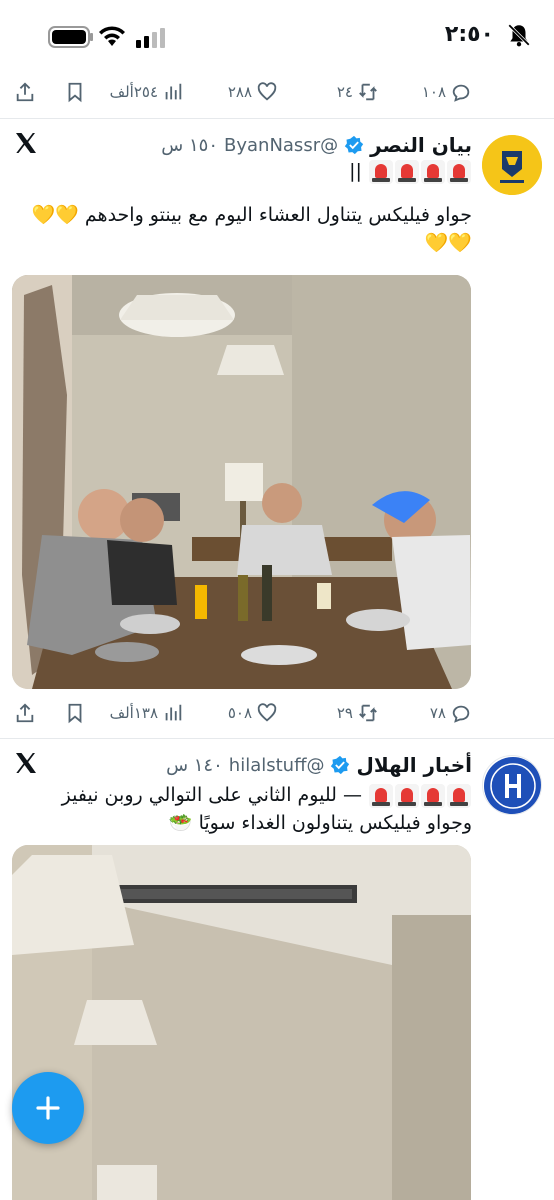  I want to click on like-count: ٥٠٨, so click(239, 713).